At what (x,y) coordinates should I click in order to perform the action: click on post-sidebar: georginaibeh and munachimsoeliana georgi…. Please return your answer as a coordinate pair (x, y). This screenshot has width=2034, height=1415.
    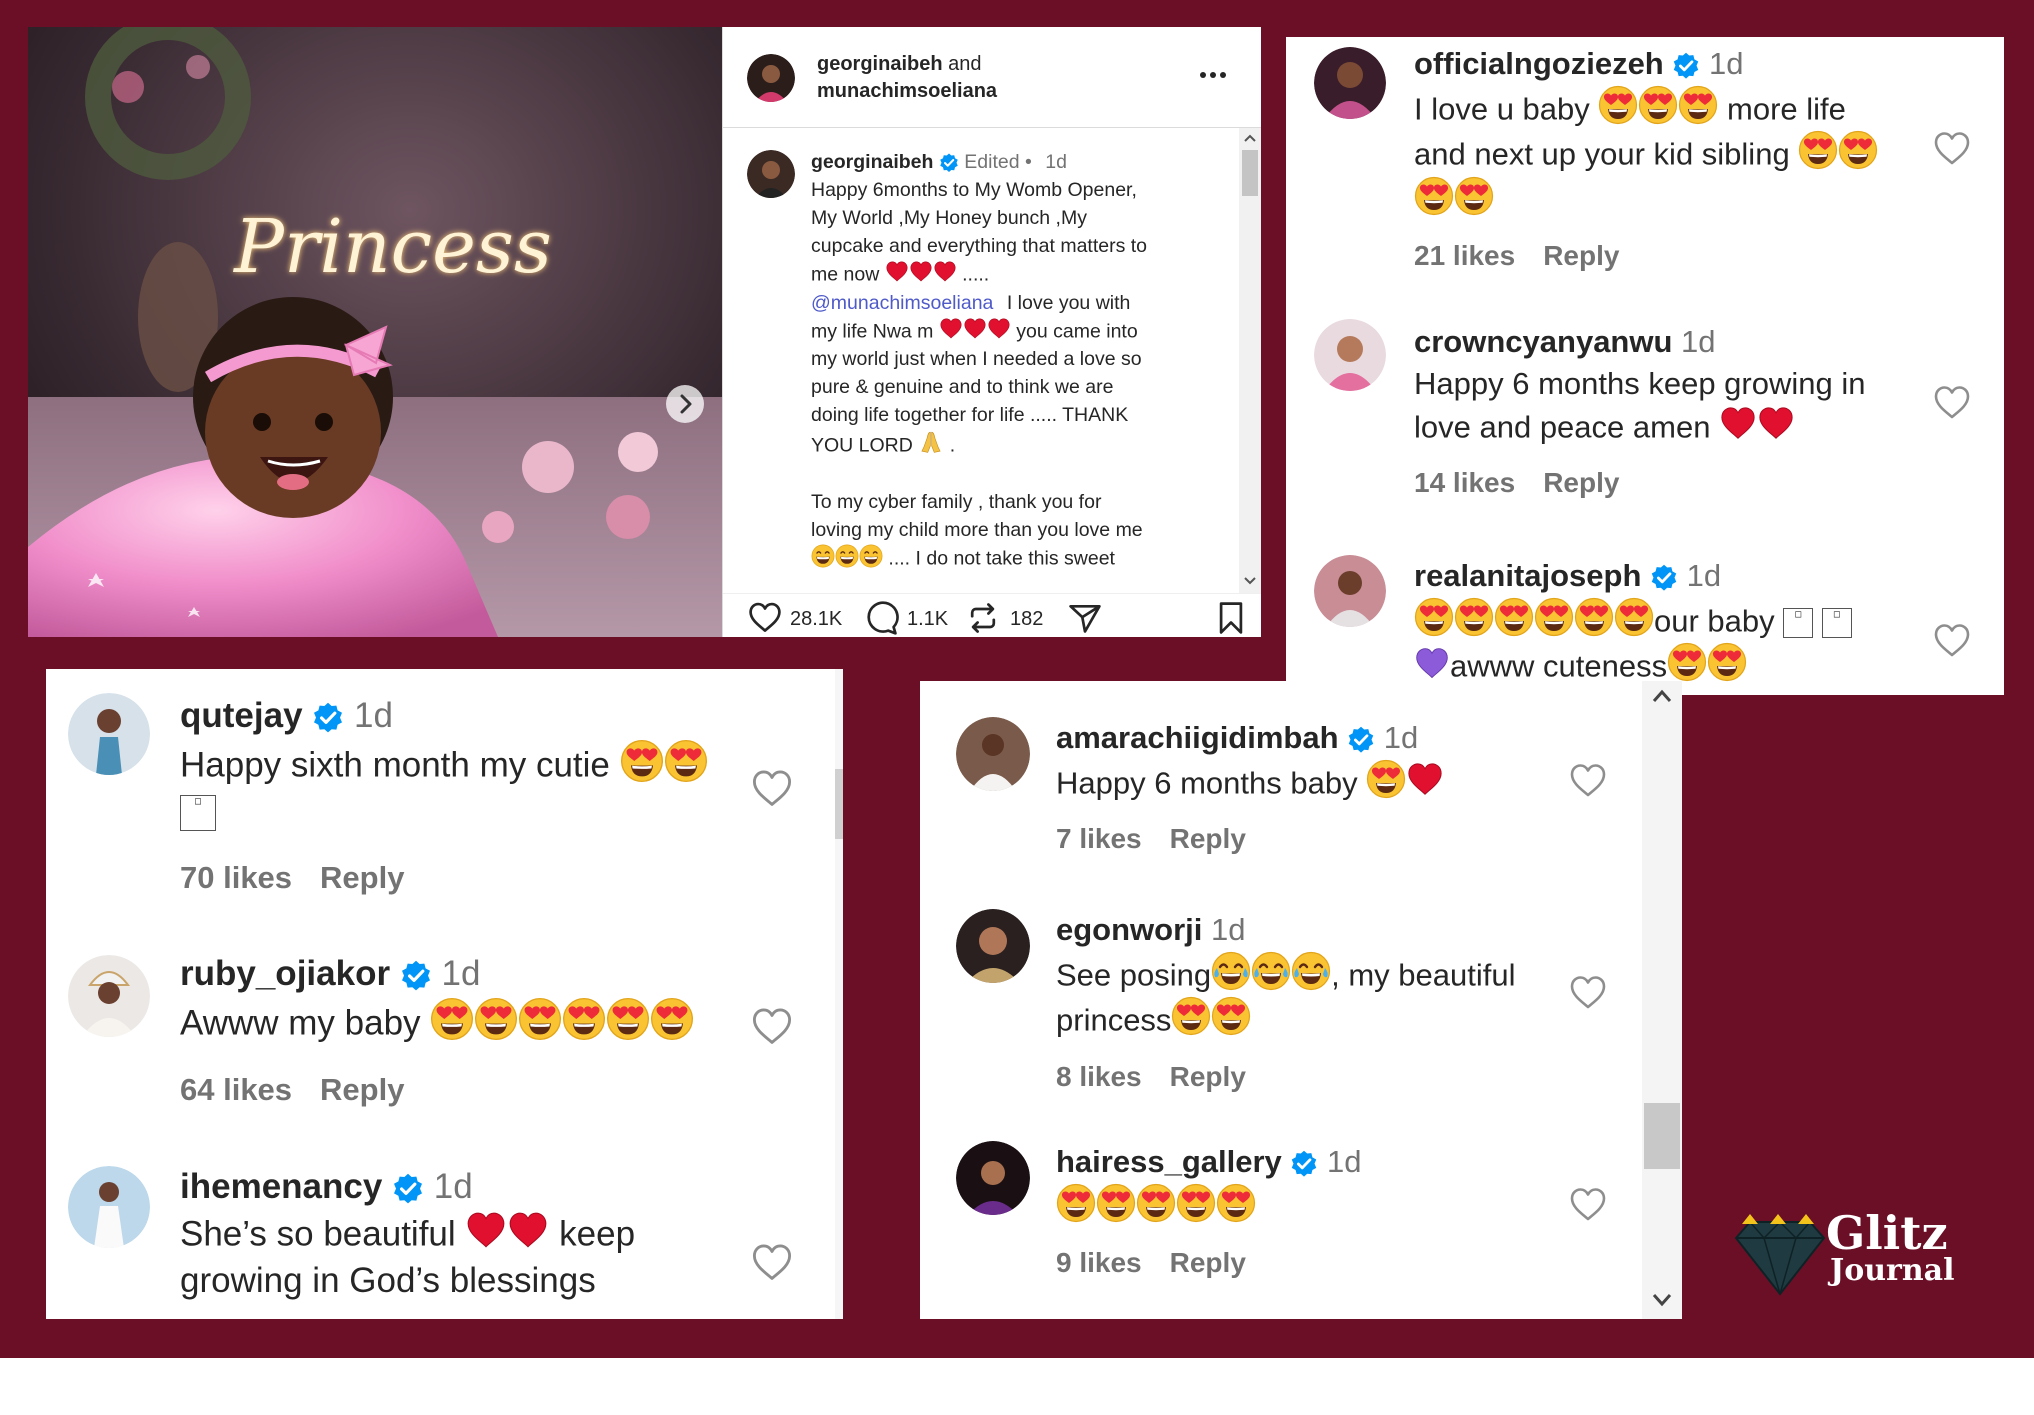
    Looking at the image, I should click on (991, 332).